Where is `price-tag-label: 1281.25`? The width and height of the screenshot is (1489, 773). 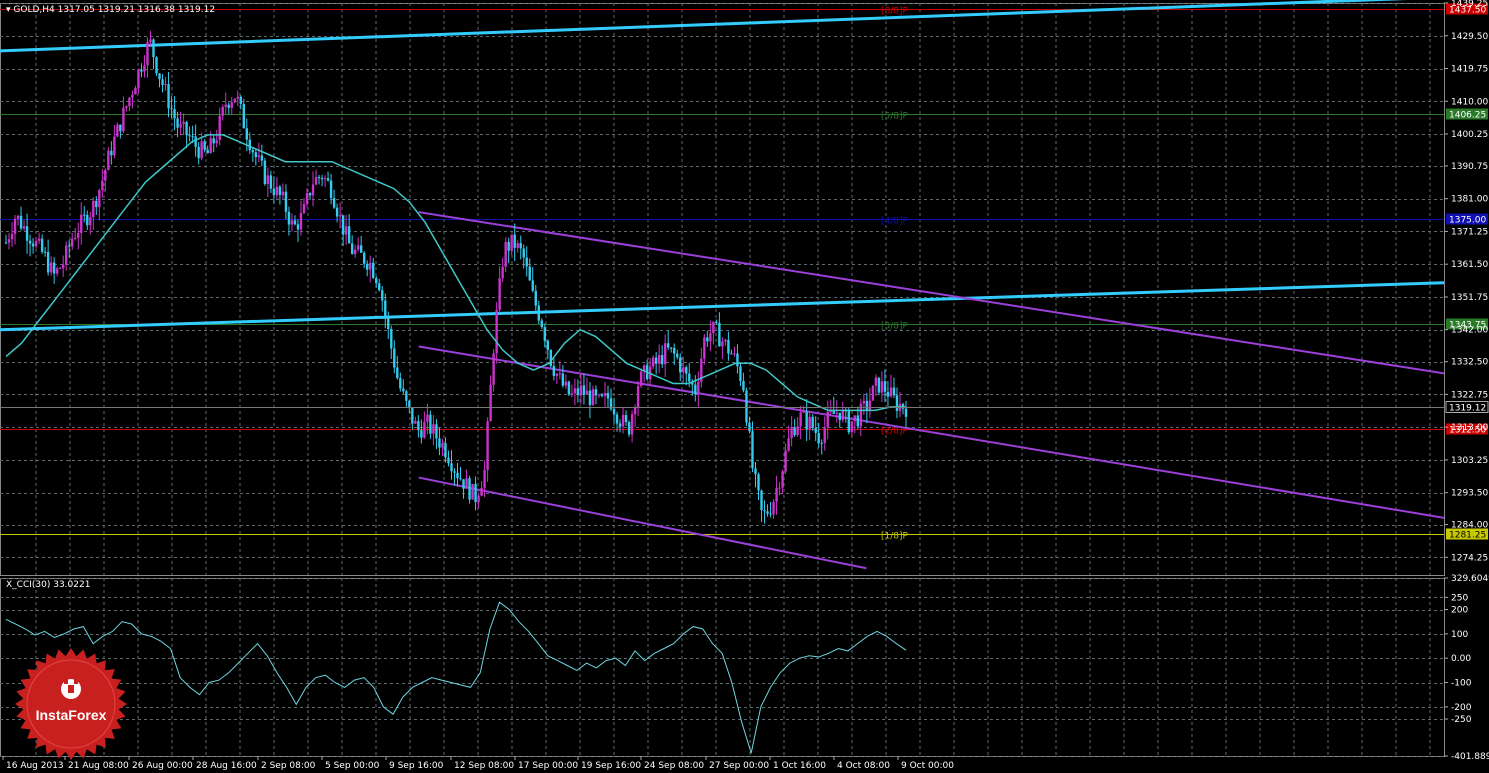
price-tag-label: 1281.25 is located at coordinates (1467, 536).